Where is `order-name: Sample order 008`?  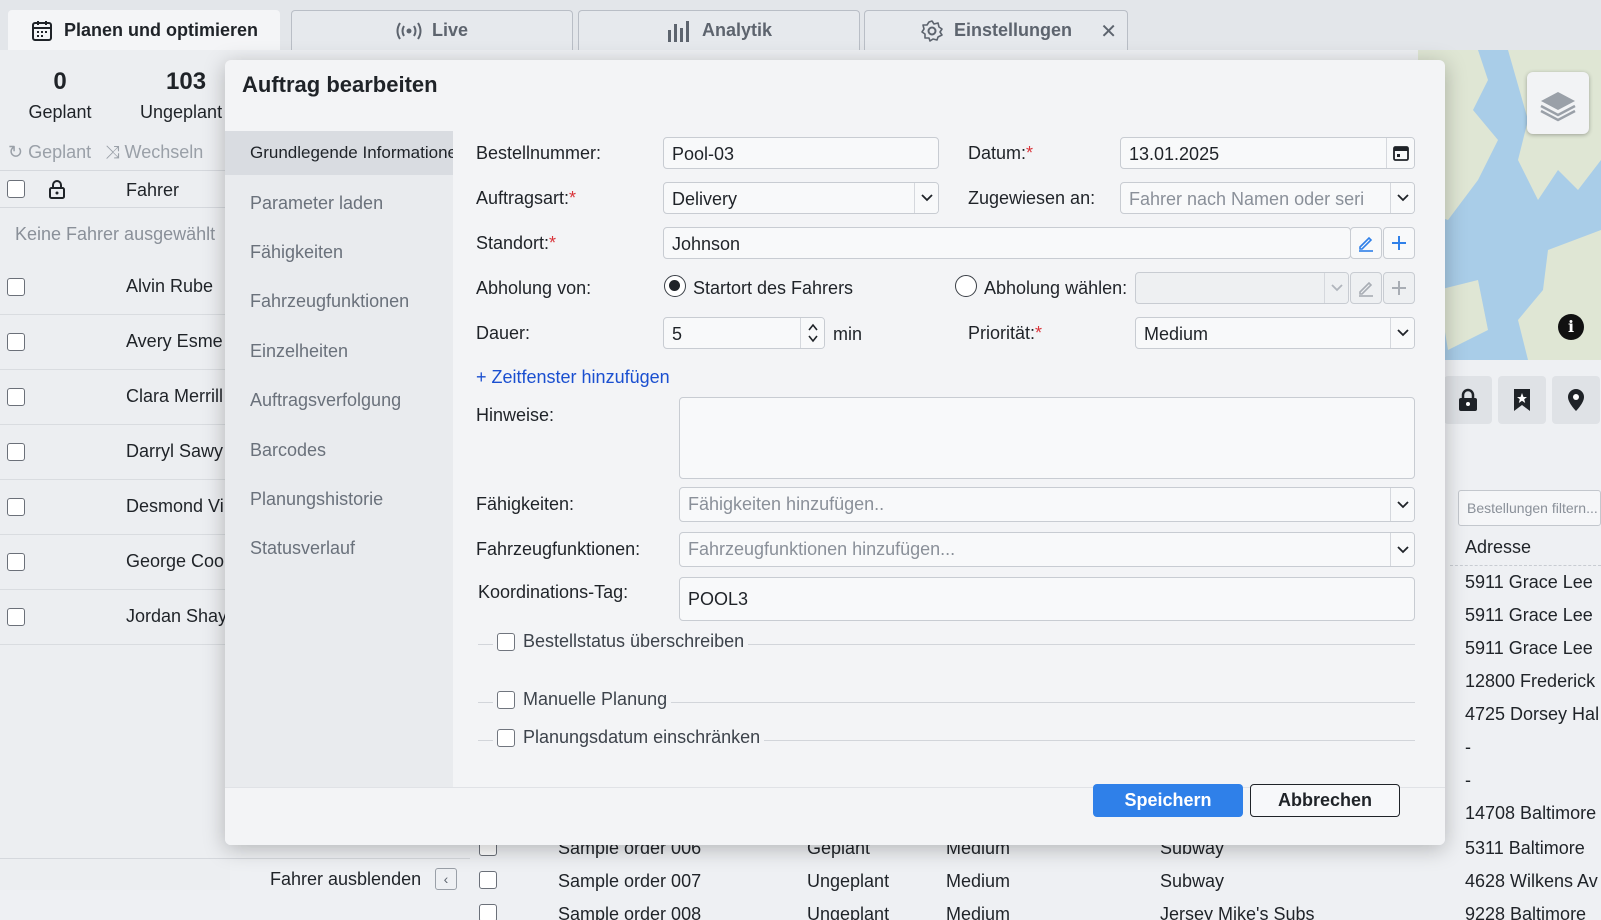
order-name: Sample order 008 is located at coordinates (630, 912).